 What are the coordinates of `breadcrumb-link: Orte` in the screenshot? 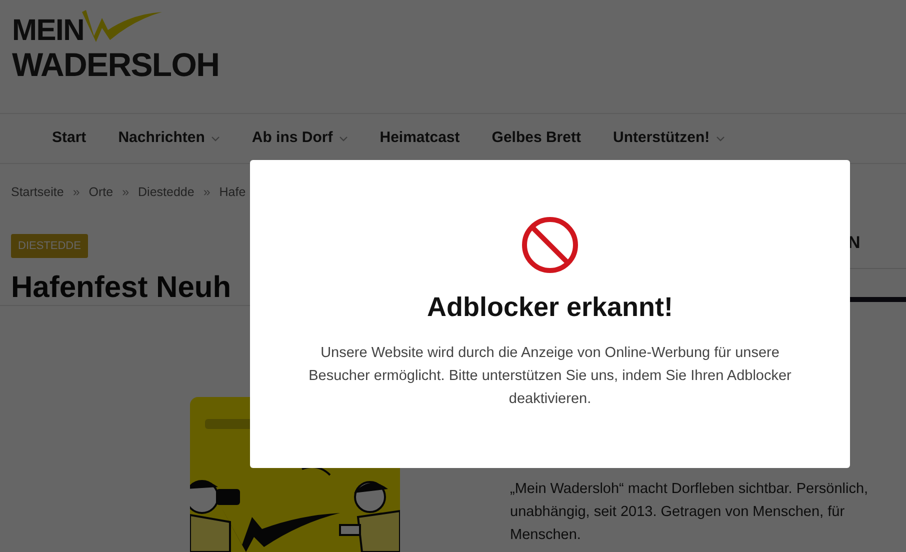 It's located at (101, 192).